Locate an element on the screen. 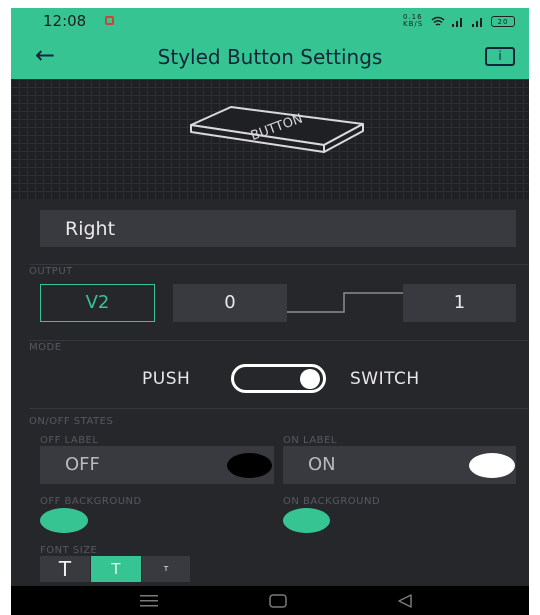  output-section-label: OUTPUT is located at coordinates (51, 271).